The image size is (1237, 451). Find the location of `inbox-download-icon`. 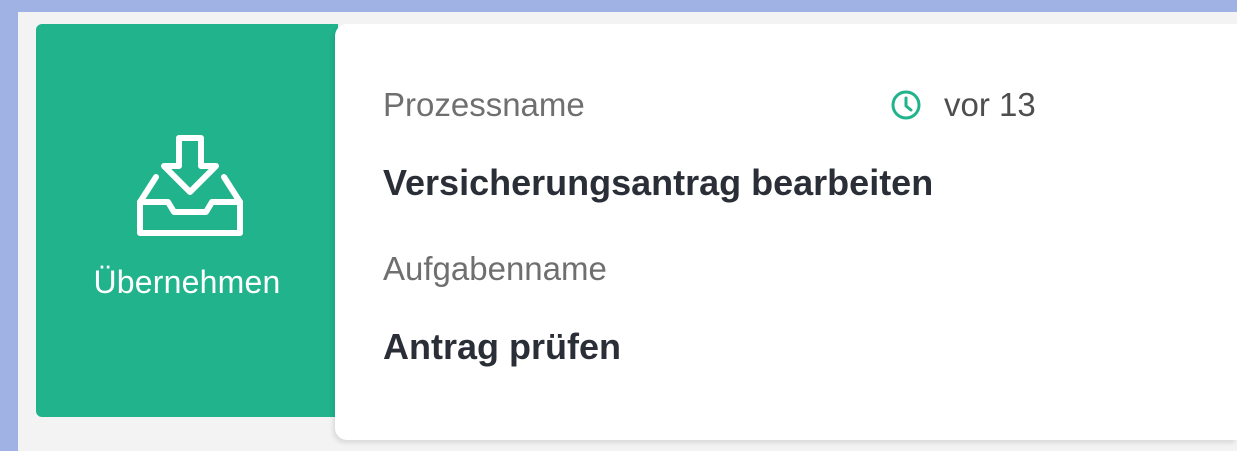

inbox-download-icon is located at coordinates (190, 185).